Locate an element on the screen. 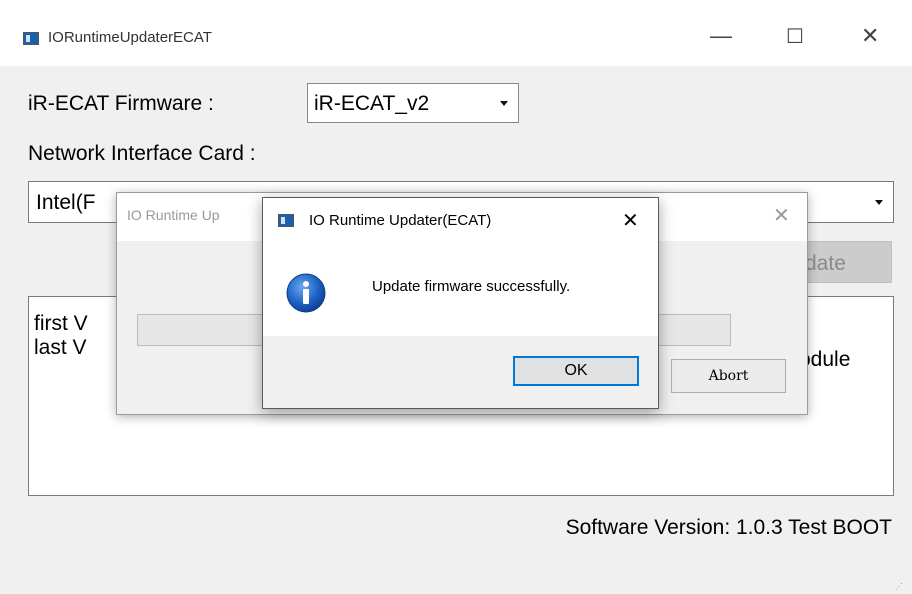 The image size is (912, 594). abort-button: Abort is located at coordinates (728, 376).